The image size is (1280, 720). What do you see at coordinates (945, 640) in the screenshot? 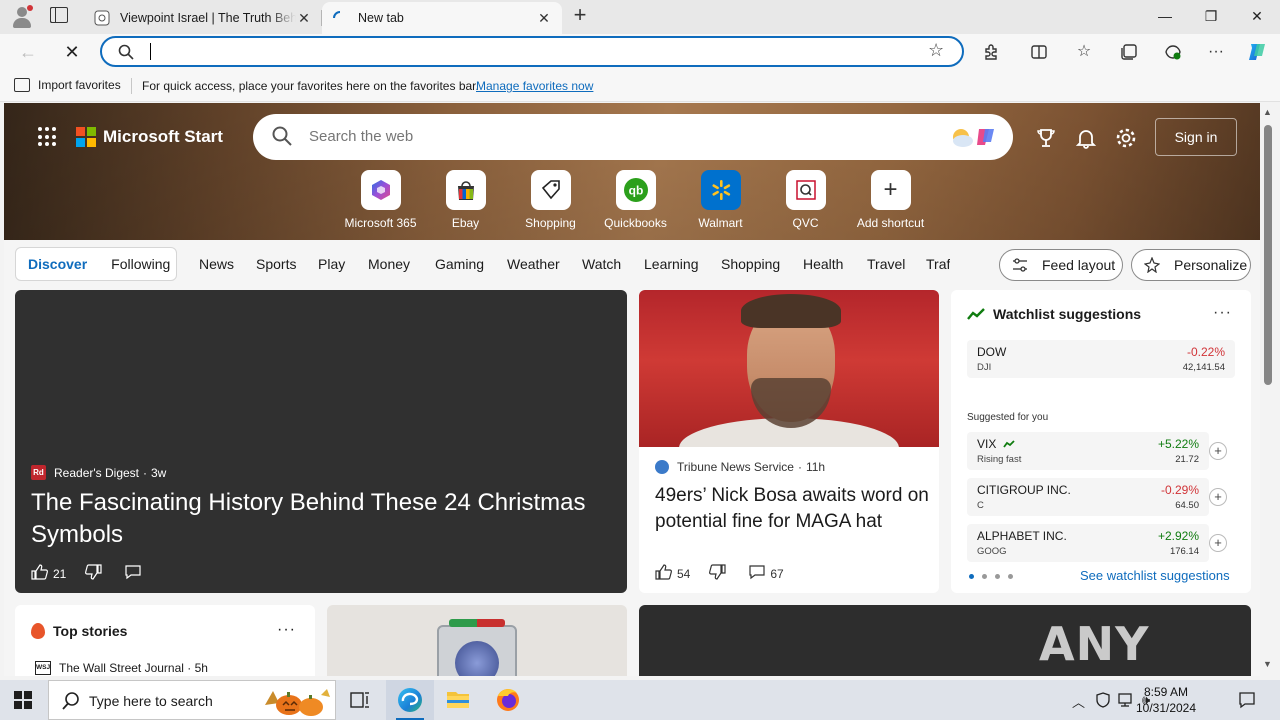
I see `video-story-card: ANY RUN` at bounding box center [945, 640].